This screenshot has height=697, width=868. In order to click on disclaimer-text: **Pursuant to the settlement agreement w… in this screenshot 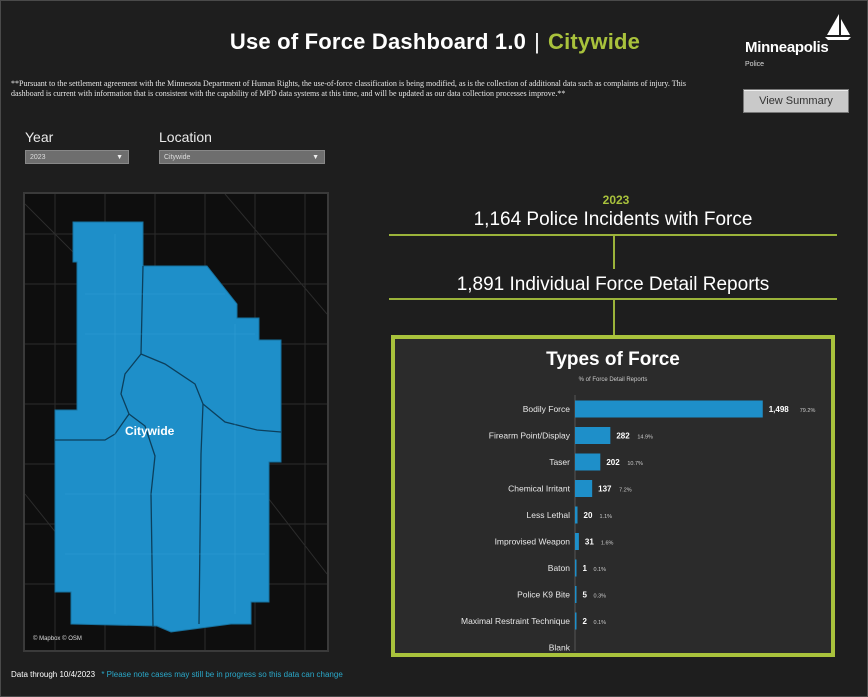, I will do `click(348, 88)`.